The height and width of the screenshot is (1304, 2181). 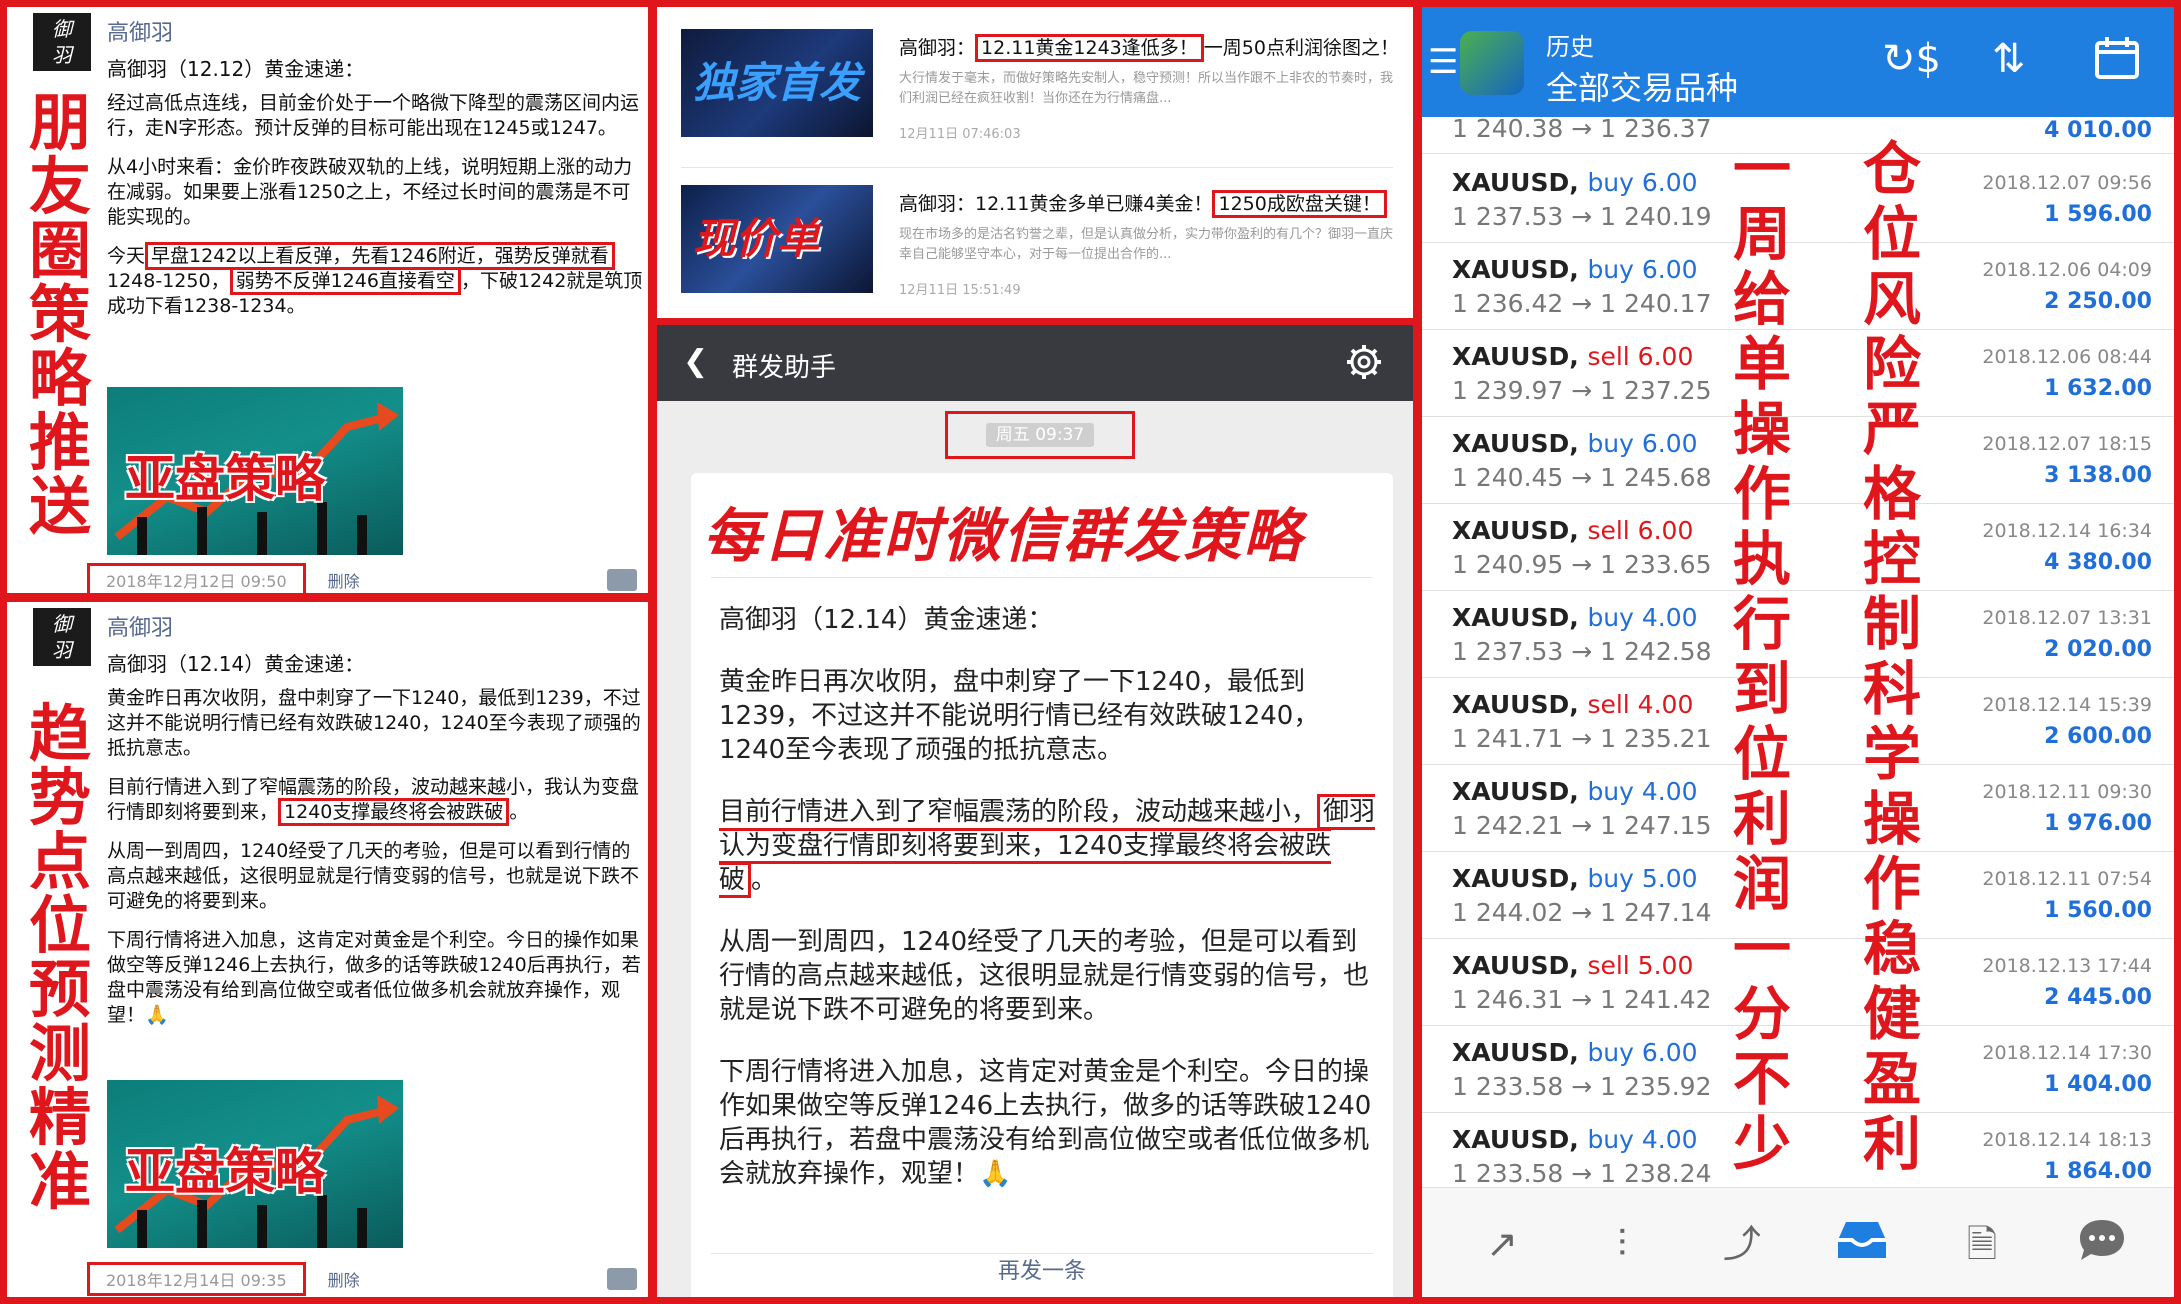 I want to click on message-text: 目前行情进入到了窄幅震荡的阶段，波动越来越小，, so click(x=1018, y=812).